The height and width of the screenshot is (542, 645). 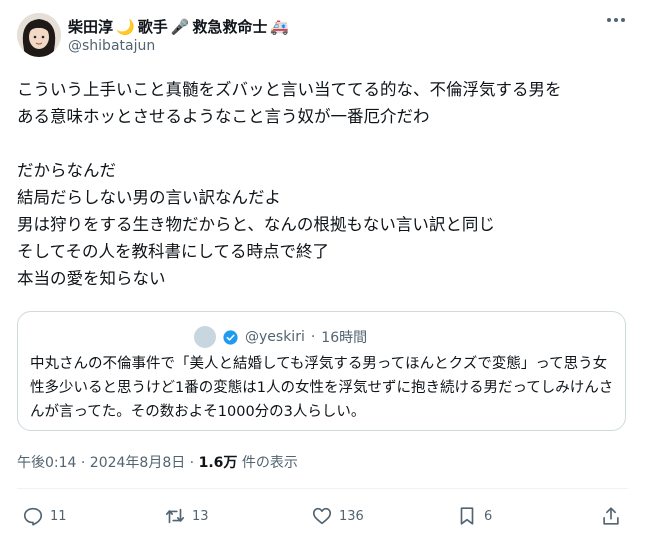 I want to click on author-avatar, so click(x=39, y=35).